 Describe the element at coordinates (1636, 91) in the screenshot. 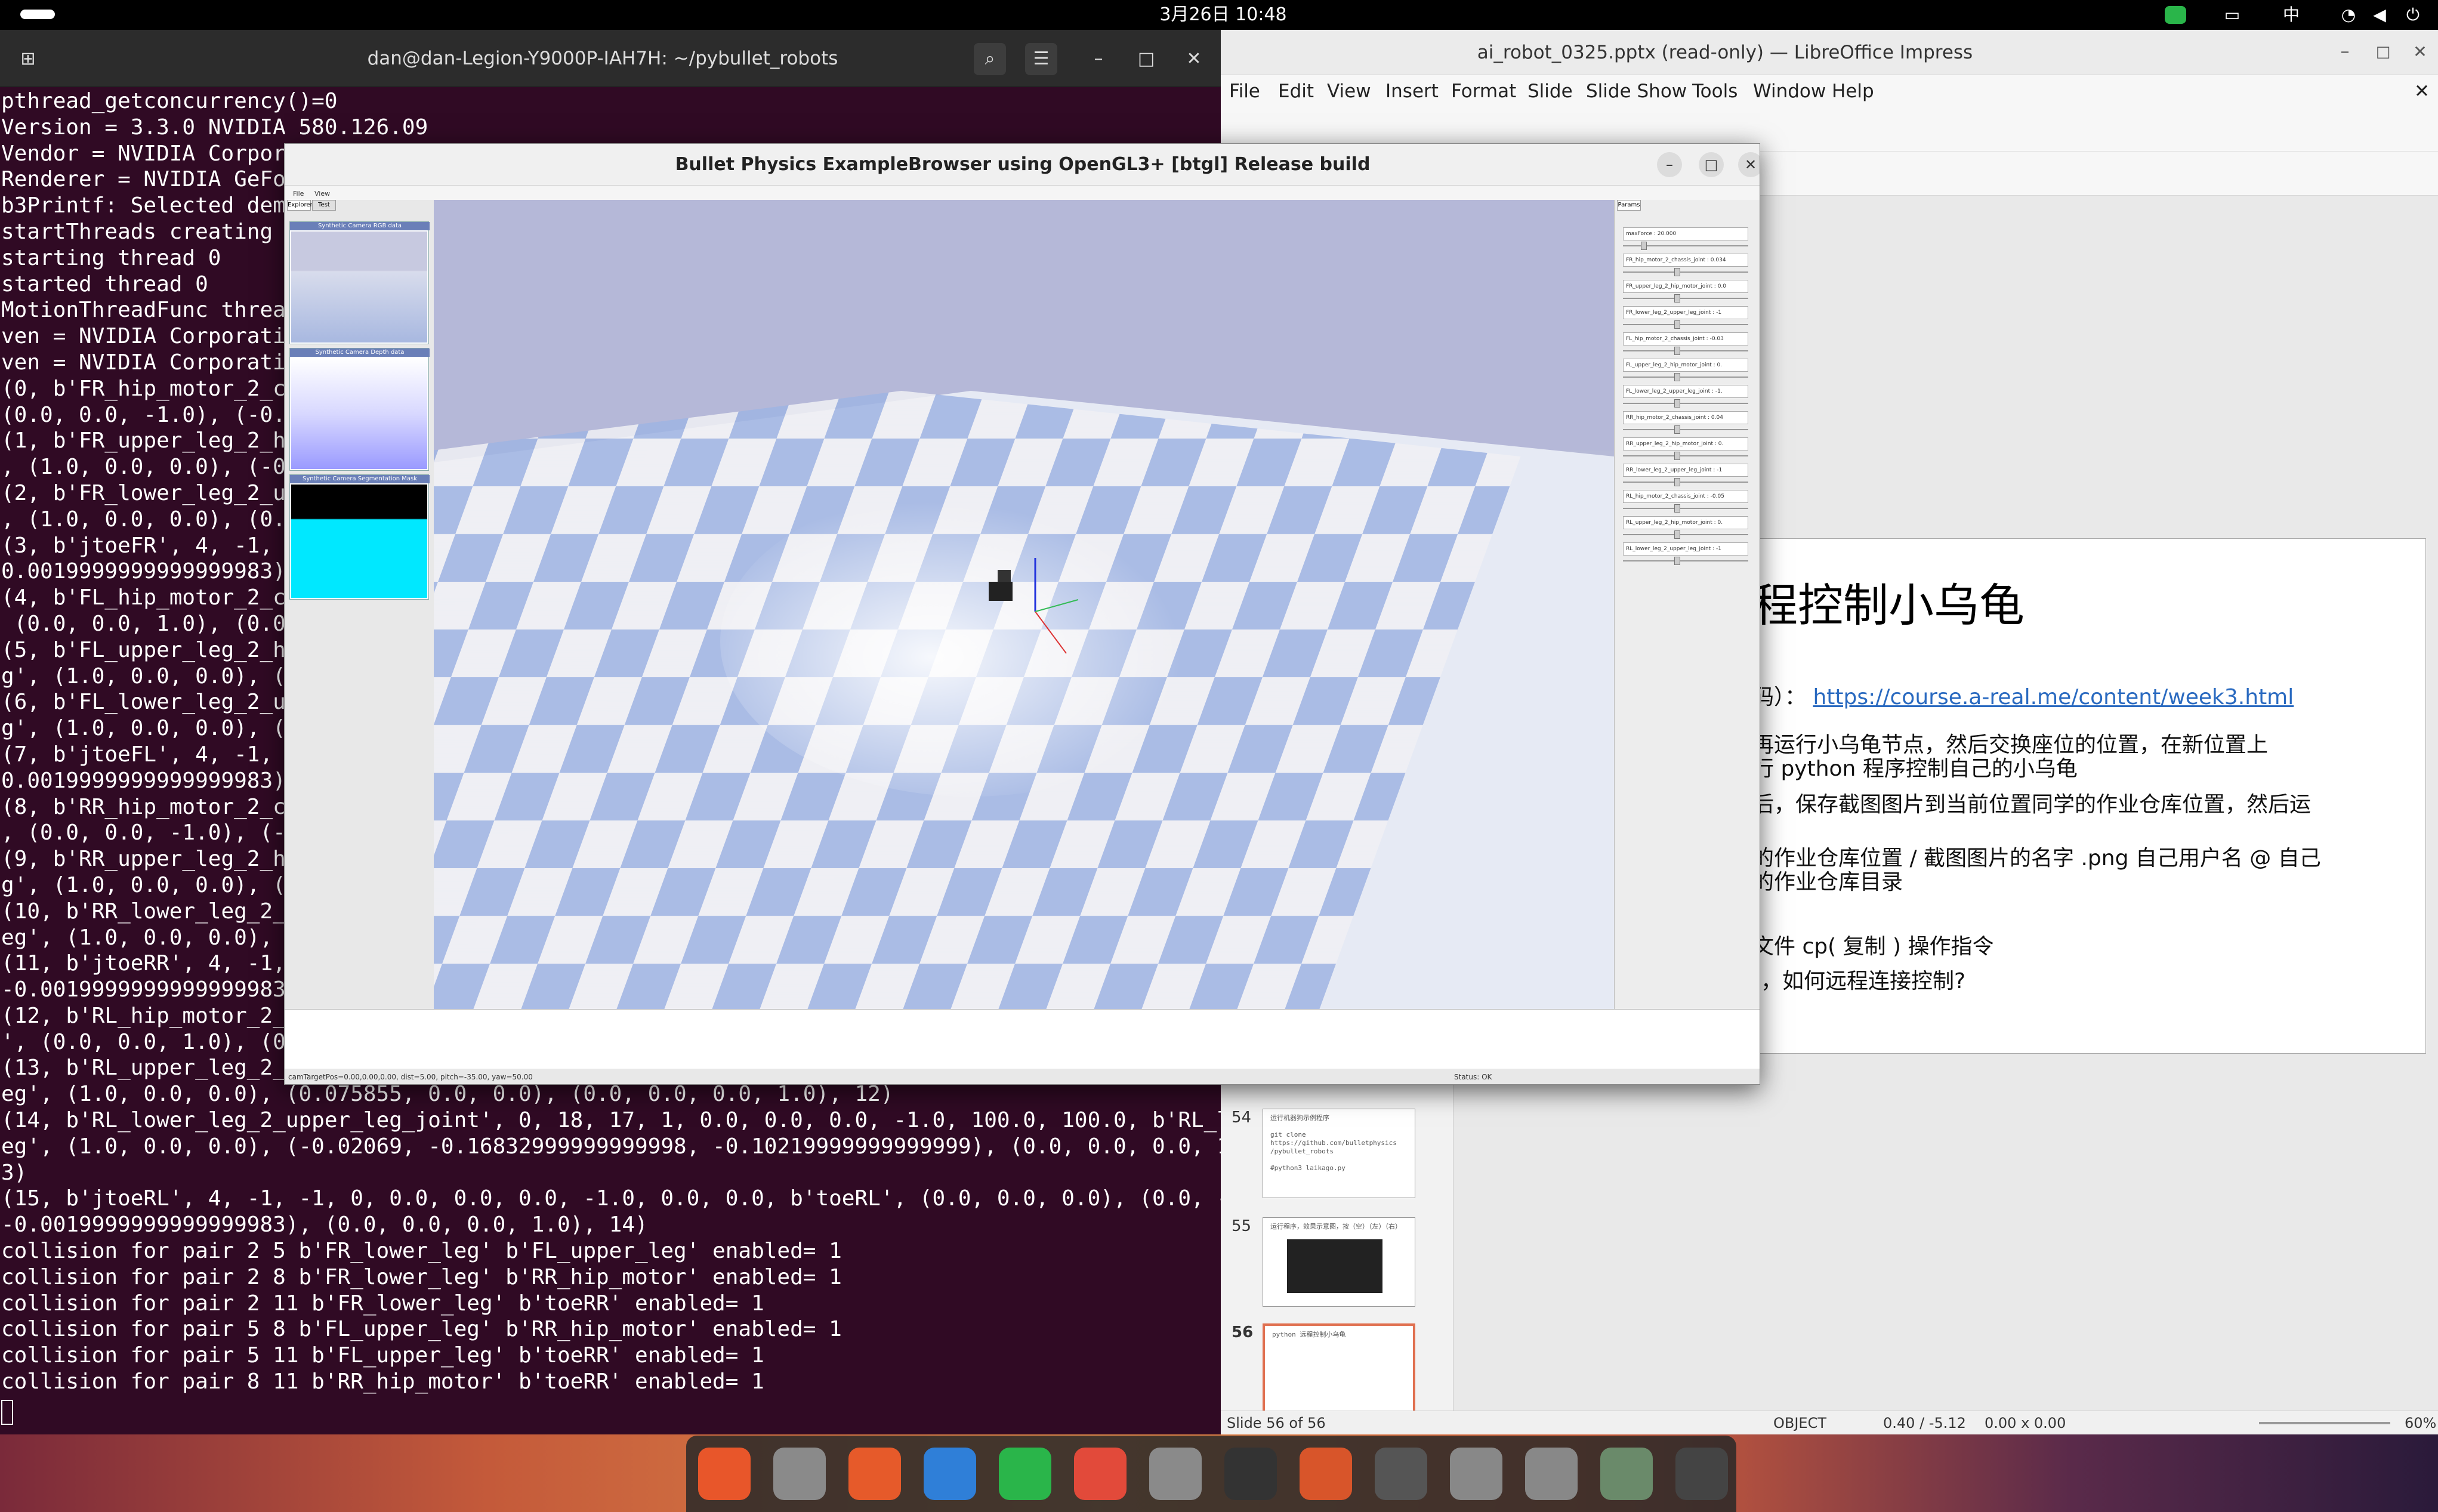

I see `menu-slide-show: Slide Show` at that location.